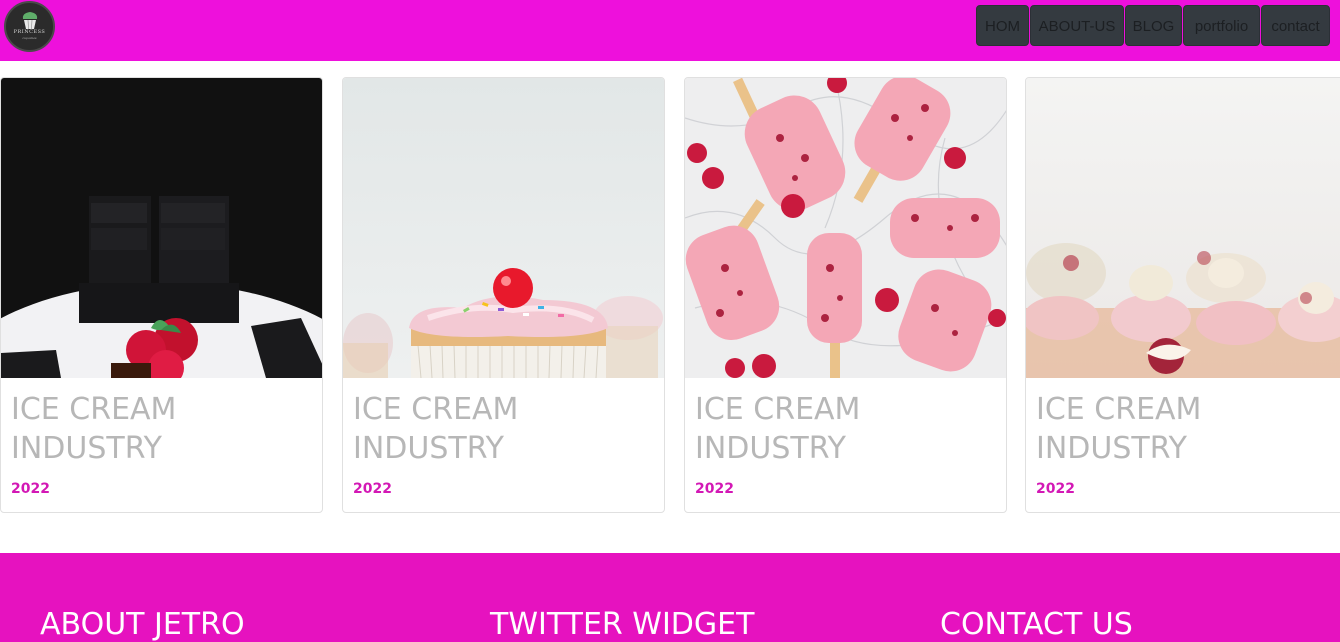 Image resolution: width=1340 pixels, height=642 pixels. Describe the element at coordinates (1183, 228) in the screenshot. I see `card-image-strawberry-cupcakes` at that location.